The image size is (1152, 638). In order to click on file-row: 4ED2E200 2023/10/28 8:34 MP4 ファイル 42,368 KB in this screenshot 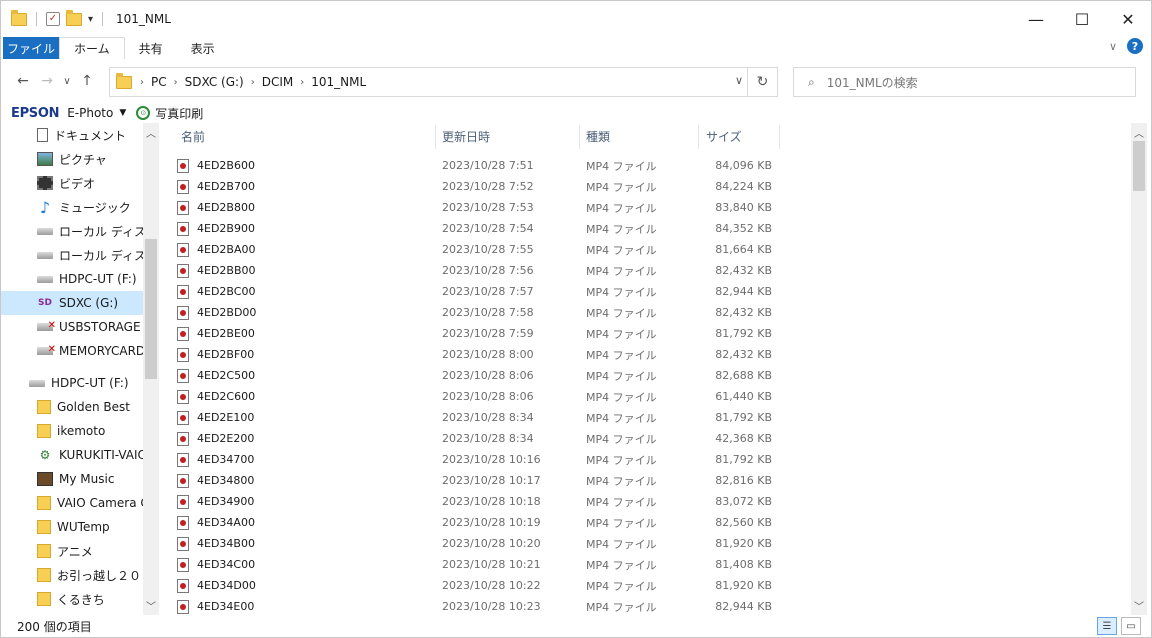, I will do `click(478, 438)`.